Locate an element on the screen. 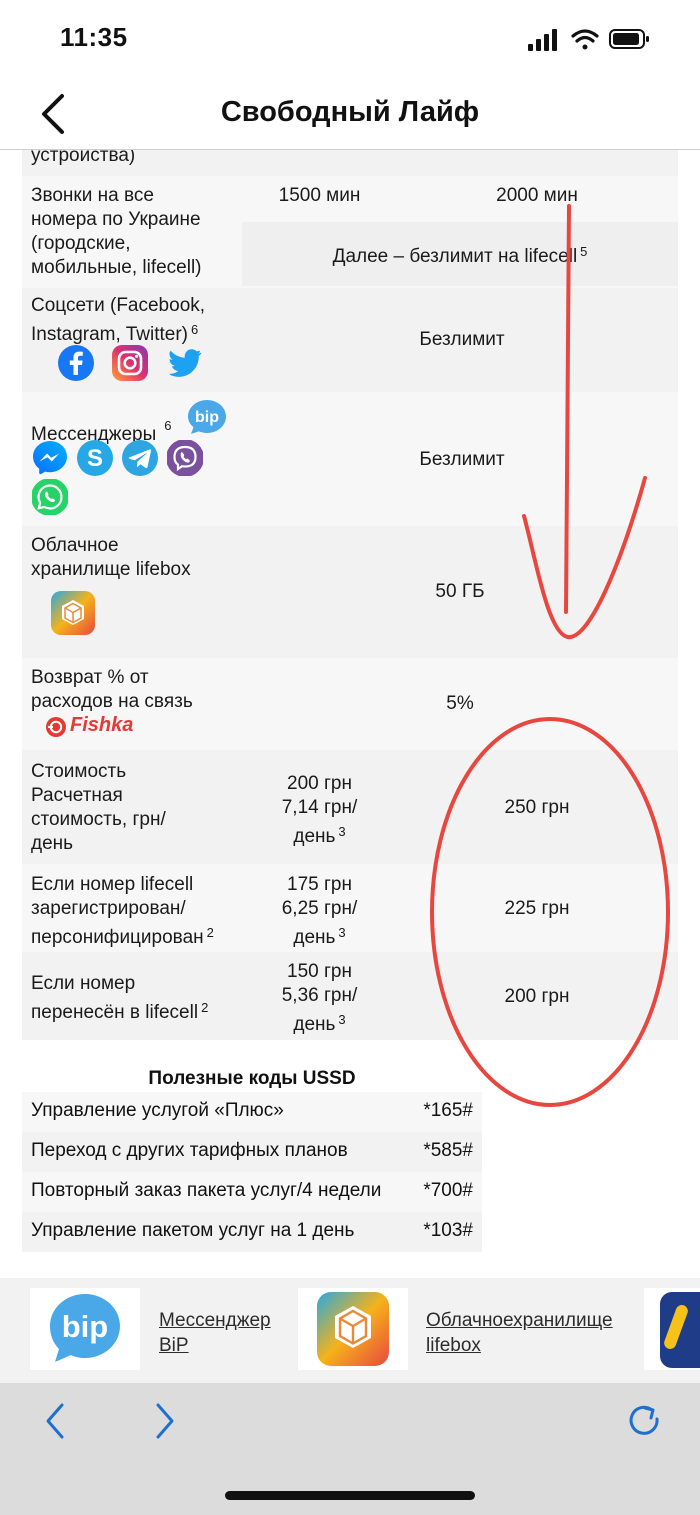 This screenshot has height=1515, width=700. cloud-value: 50 ГБ is located at coordinates (460, 591).